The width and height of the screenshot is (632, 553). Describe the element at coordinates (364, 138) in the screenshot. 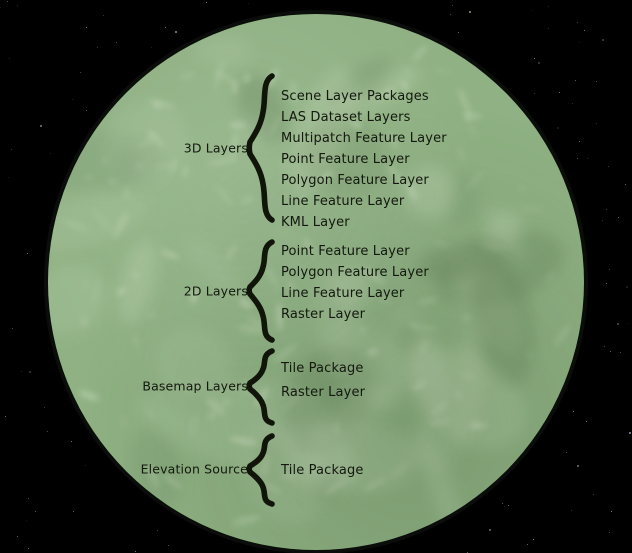

I see `list-item: Multipatch Feature Layer` at that location.